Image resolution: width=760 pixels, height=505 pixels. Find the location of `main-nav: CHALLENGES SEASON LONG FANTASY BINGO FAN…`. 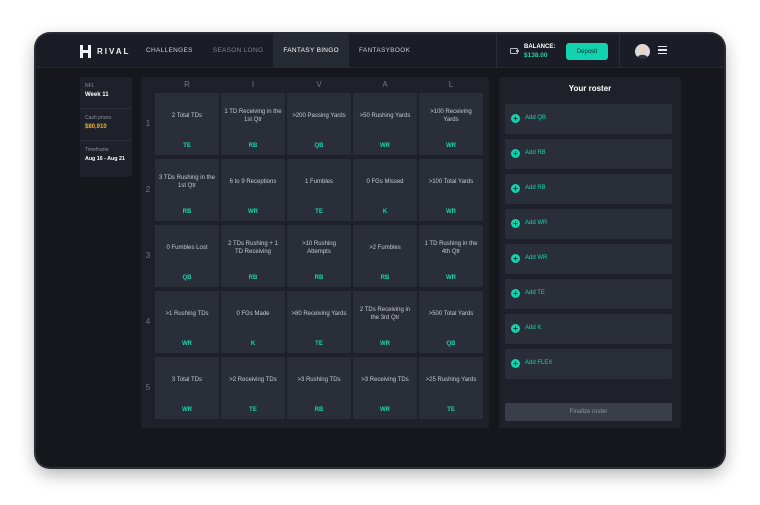

main-nav: CHALLENGES SEASON LONG FANTASY BINGO FAN… is located at coordinates (278, 50).